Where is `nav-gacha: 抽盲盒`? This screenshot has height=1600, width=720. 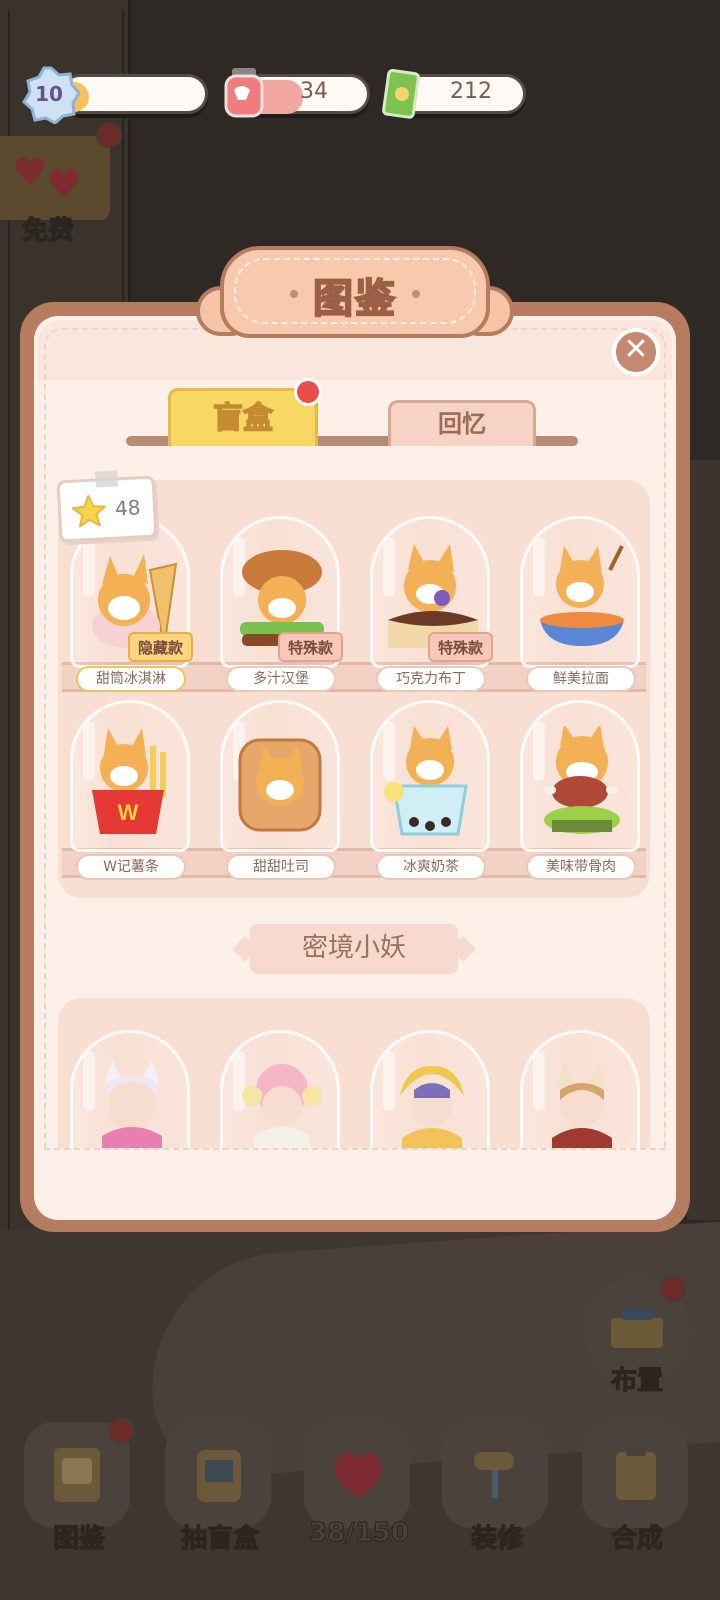 nav-gacha: 抽盲盒 is located at coordinates (220, 1507).